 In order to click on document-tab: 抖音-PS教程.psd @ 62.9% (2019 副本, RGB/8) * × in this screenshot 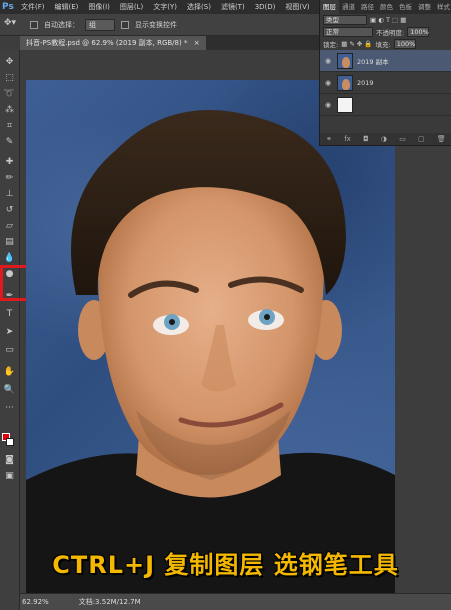, I will do `click(113, 43)`.